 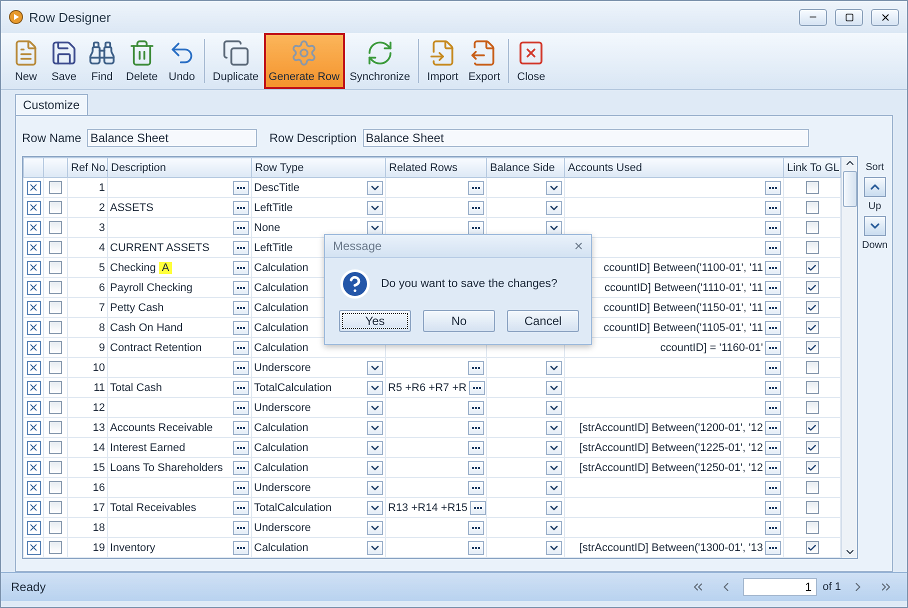 I want to click on toolbar-button: Delete, so click(x=142, y=61).